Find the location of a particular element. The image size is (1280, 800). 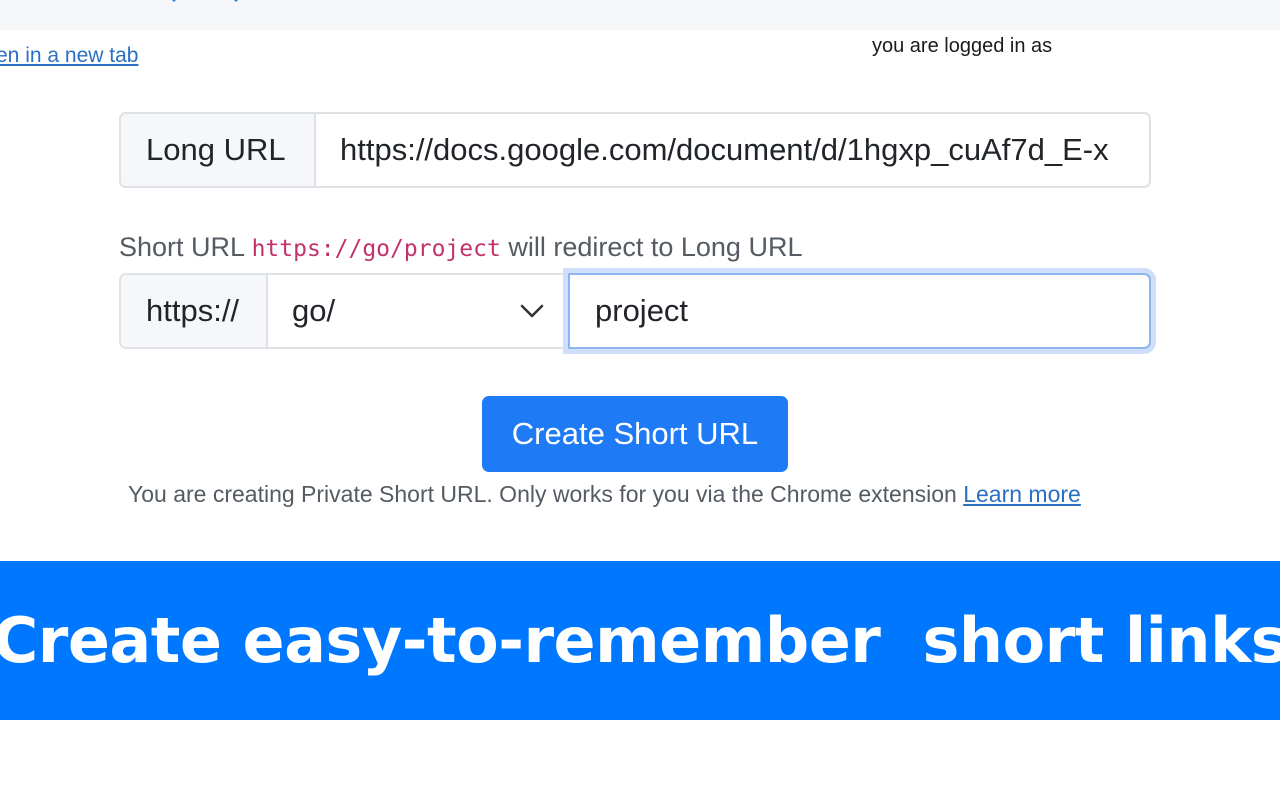

hint-short-url: https://go/project is located at coordinates (376, 249).